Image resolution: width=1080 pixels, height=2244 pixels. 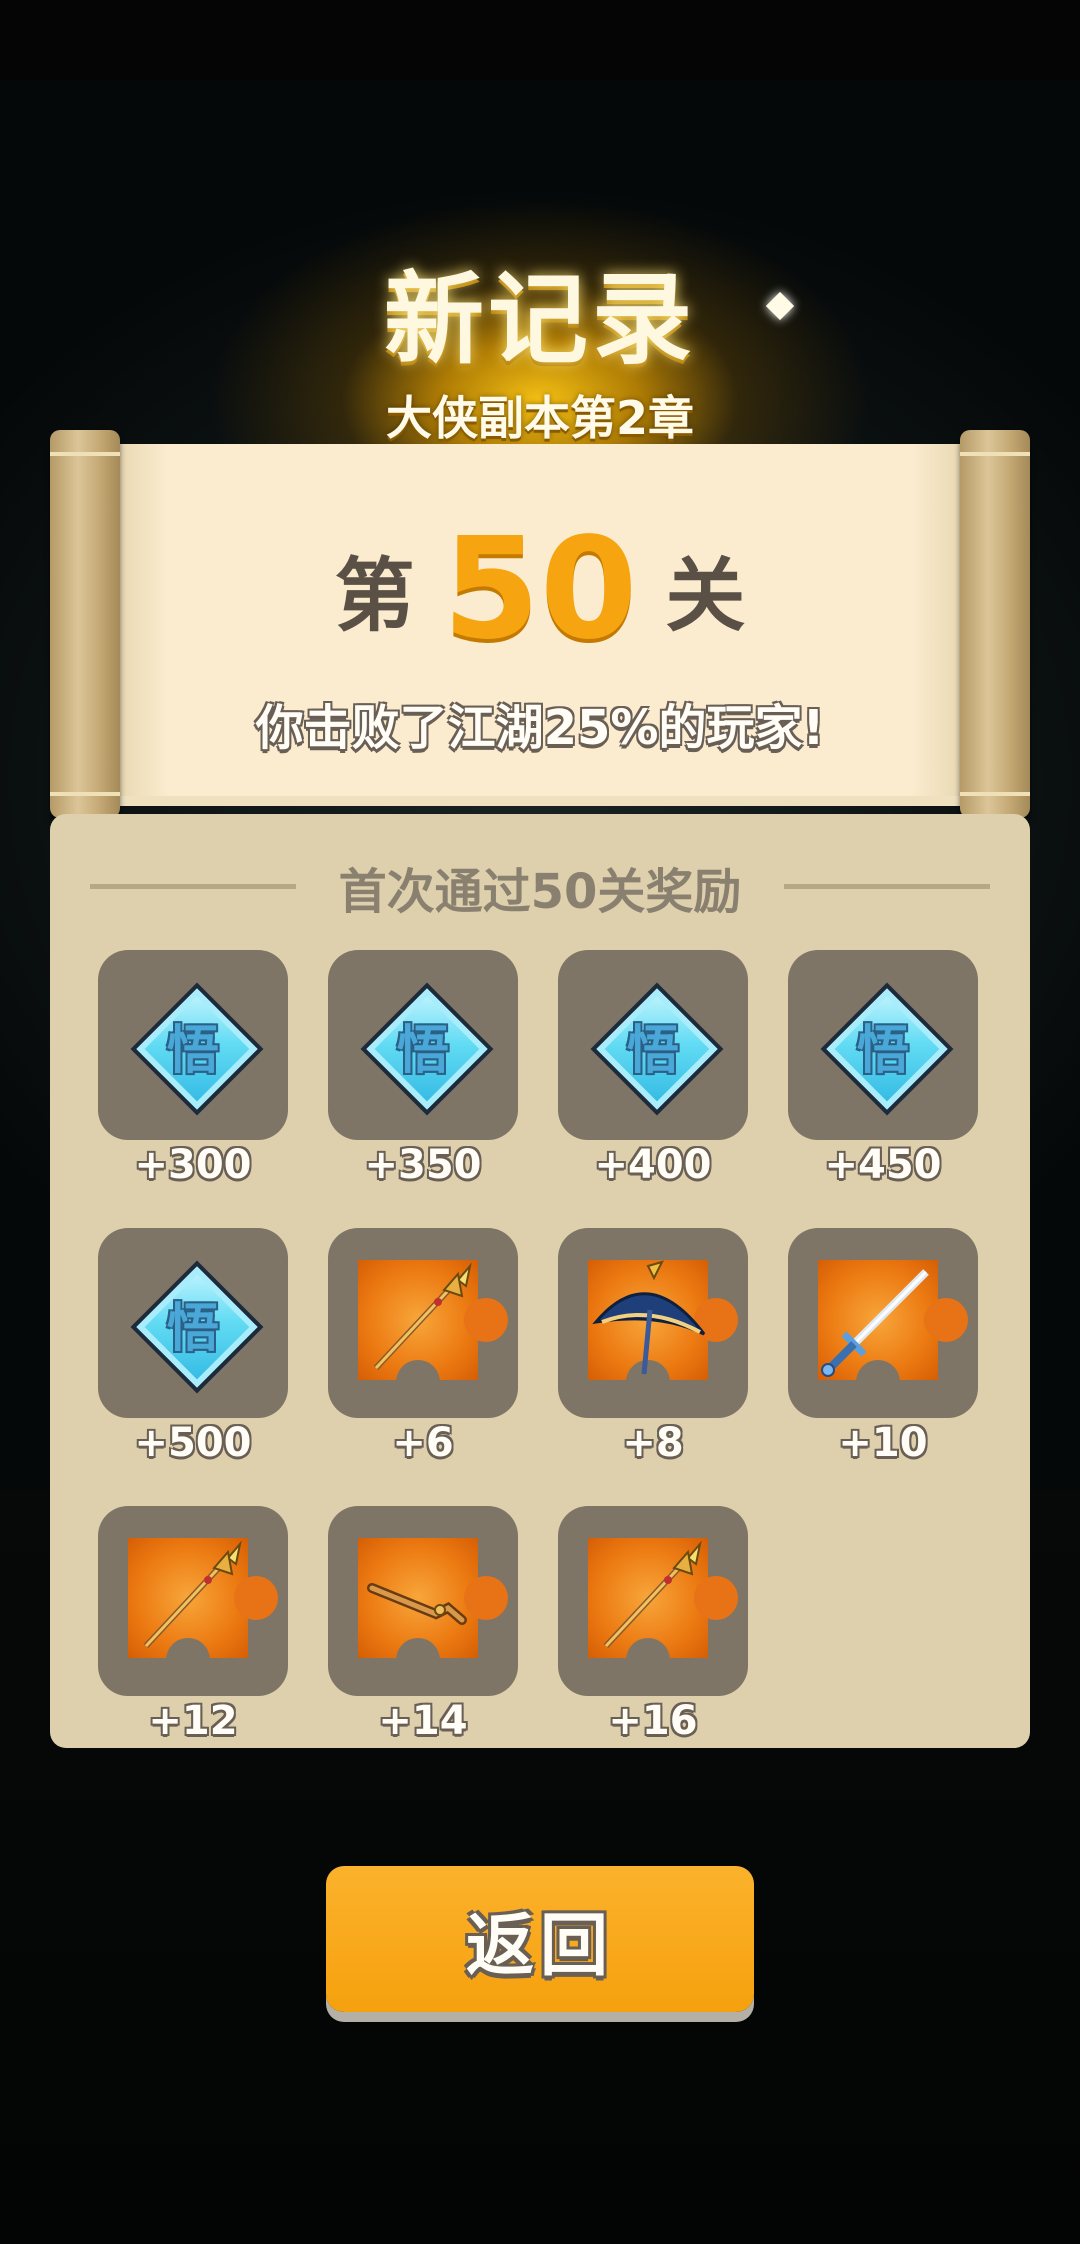 I want to click on reward-amount: +500, so click(x=193, y=1443).